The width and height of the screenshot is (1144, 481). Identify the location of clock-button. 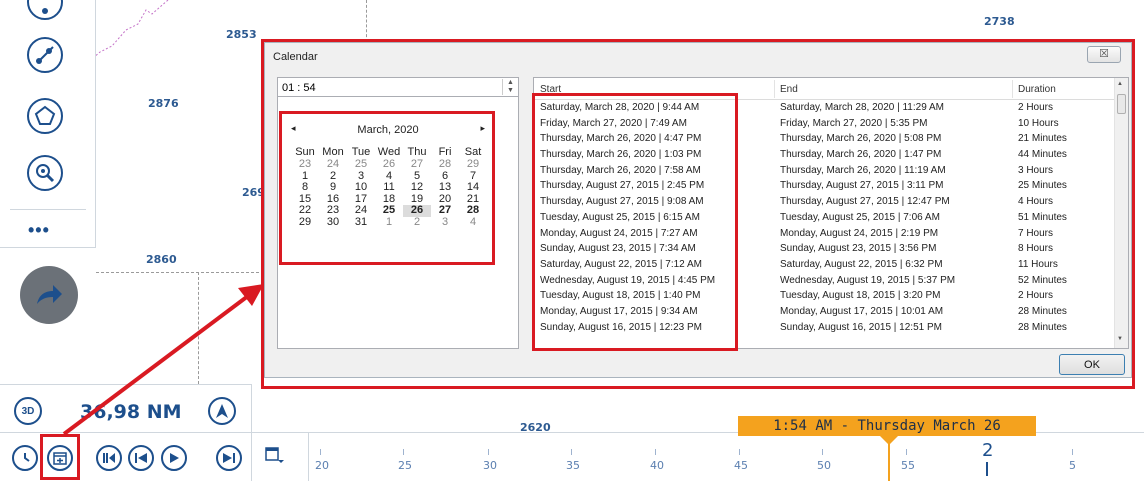
(25, 458).